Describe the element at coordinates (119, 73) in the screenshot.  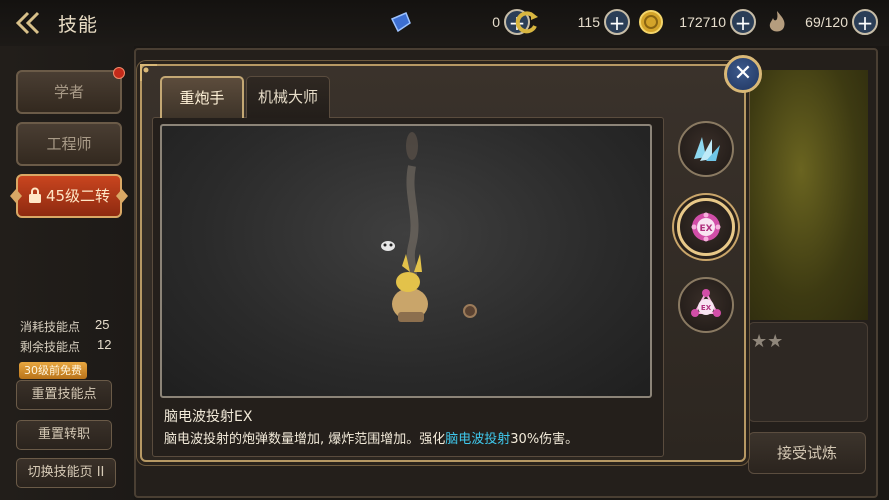
I see `notification-dot` at that location.